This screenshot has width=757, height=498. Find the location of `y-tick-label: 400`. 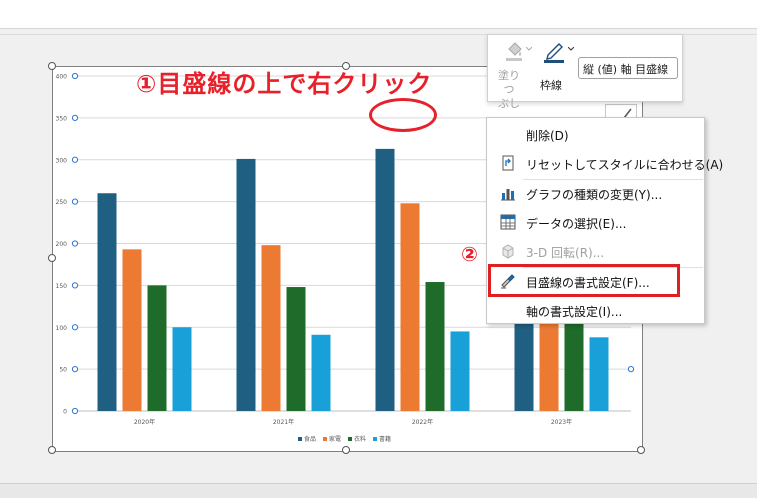

y-tick-label: 400 is located at coordinates (62, 77).